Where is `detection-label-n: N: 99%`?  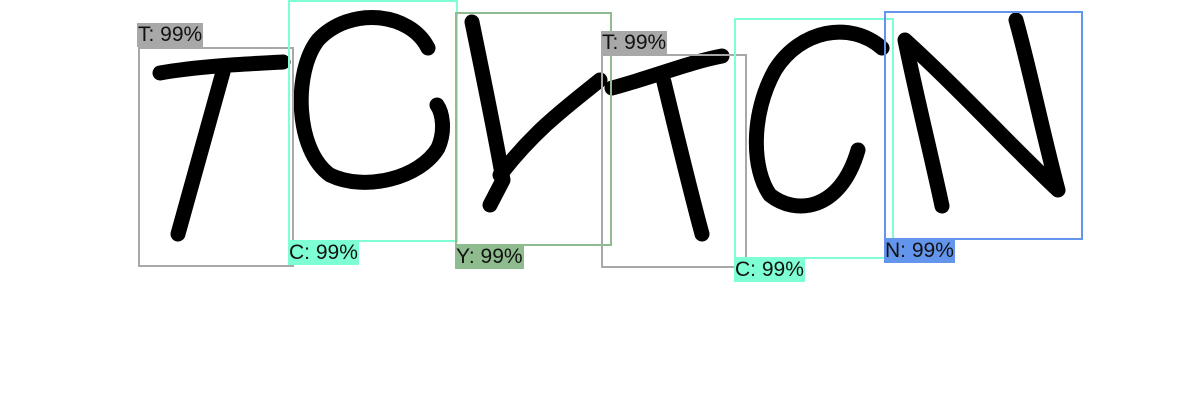
detection-label-n: N: 99% is located at coordinates (919, 251).